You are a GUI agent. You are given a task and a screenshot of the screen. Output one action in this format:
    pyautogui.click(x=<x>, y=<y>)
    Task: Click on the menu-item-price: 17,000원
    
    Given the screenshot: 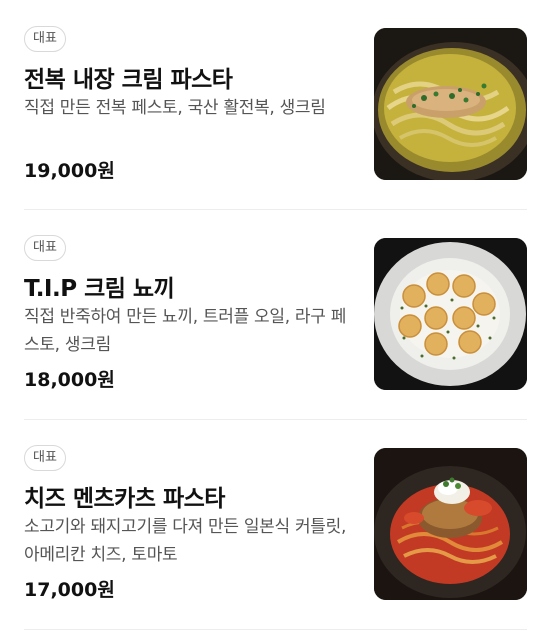 What is the action you would take?
    pyautogui.click(x=69, y=590)
    